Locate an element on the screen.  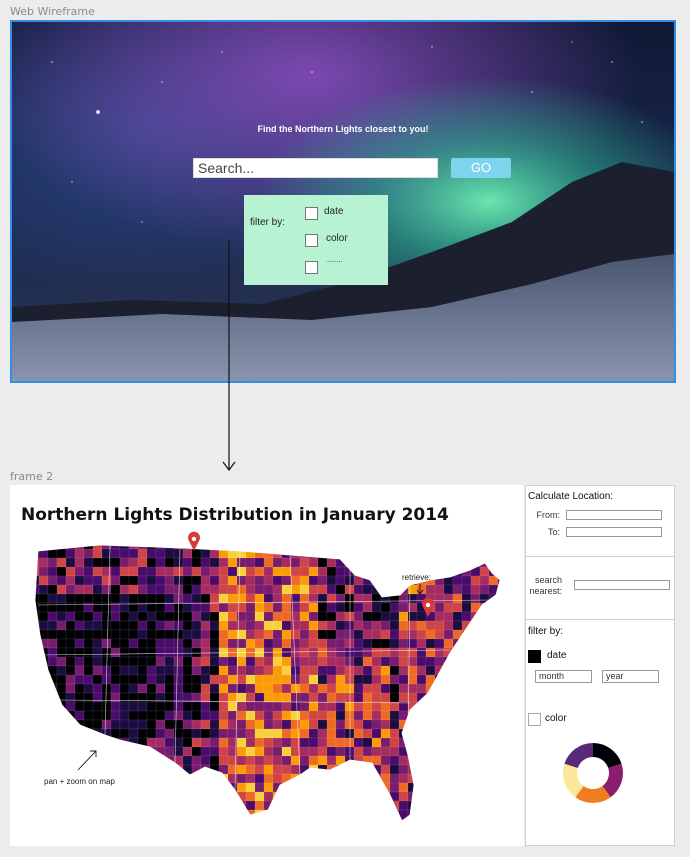
more-checkbox is located at coordinates (311, 267).